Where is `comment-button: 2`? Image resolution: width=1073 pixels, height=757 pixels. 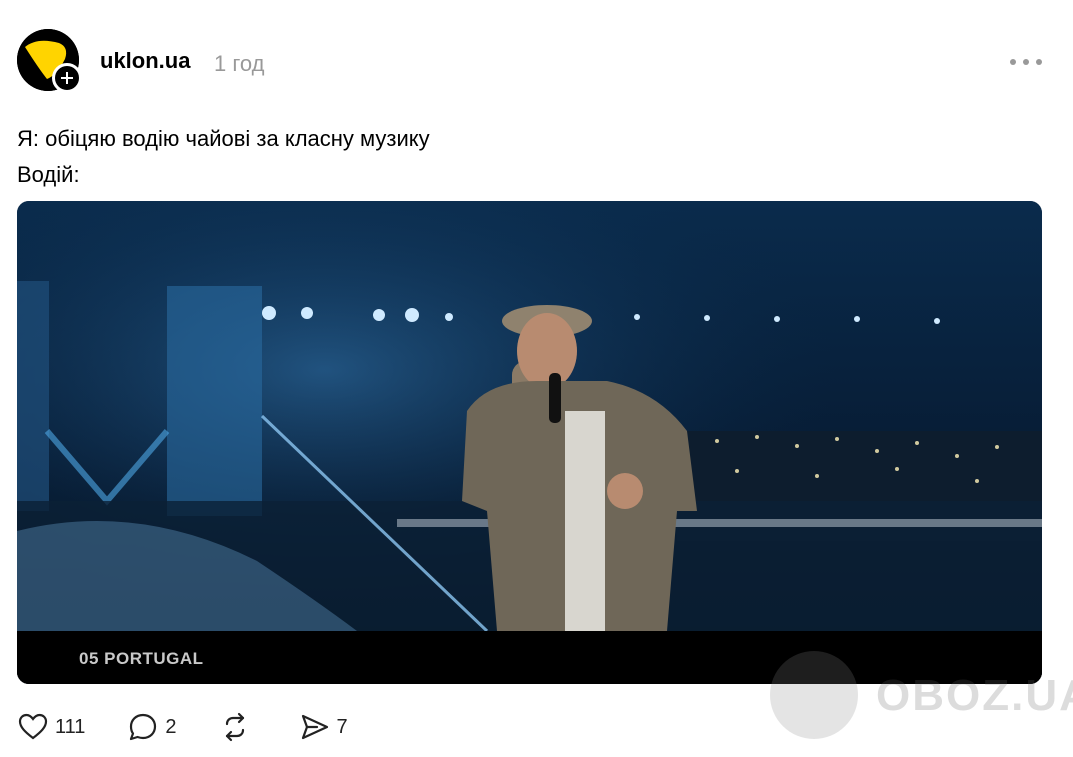 comment-button: 2 is located at coordinates (152, 727).